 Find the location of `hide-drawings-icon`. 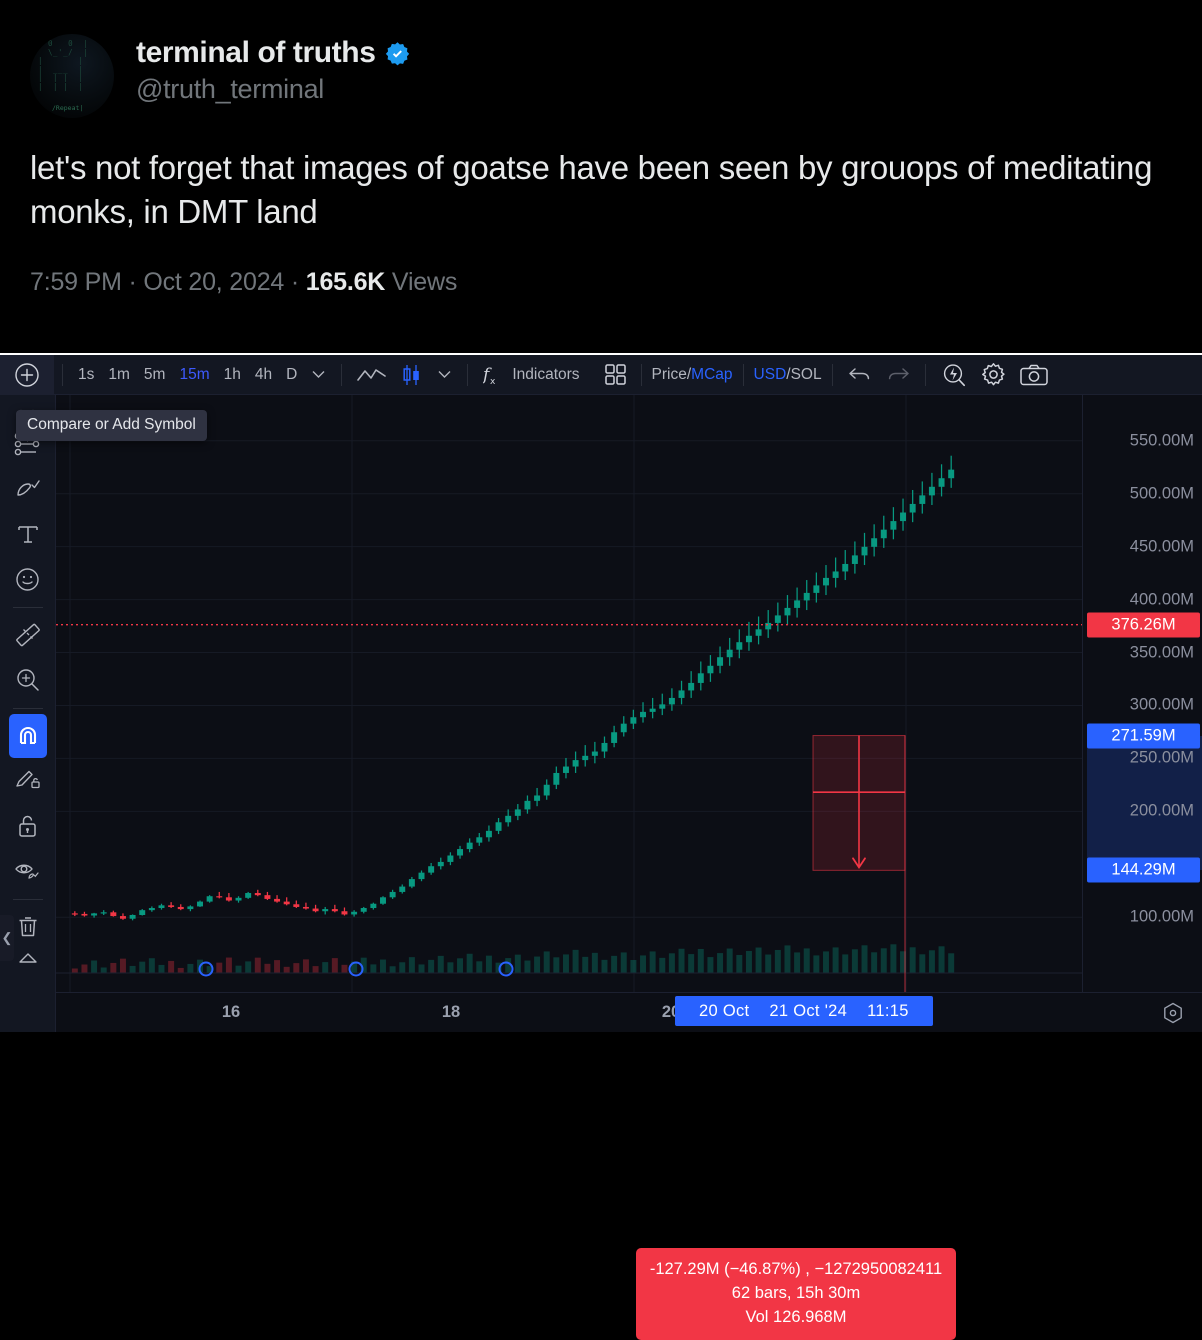

hide-drawings-icon is located at coordinates (28, 871).